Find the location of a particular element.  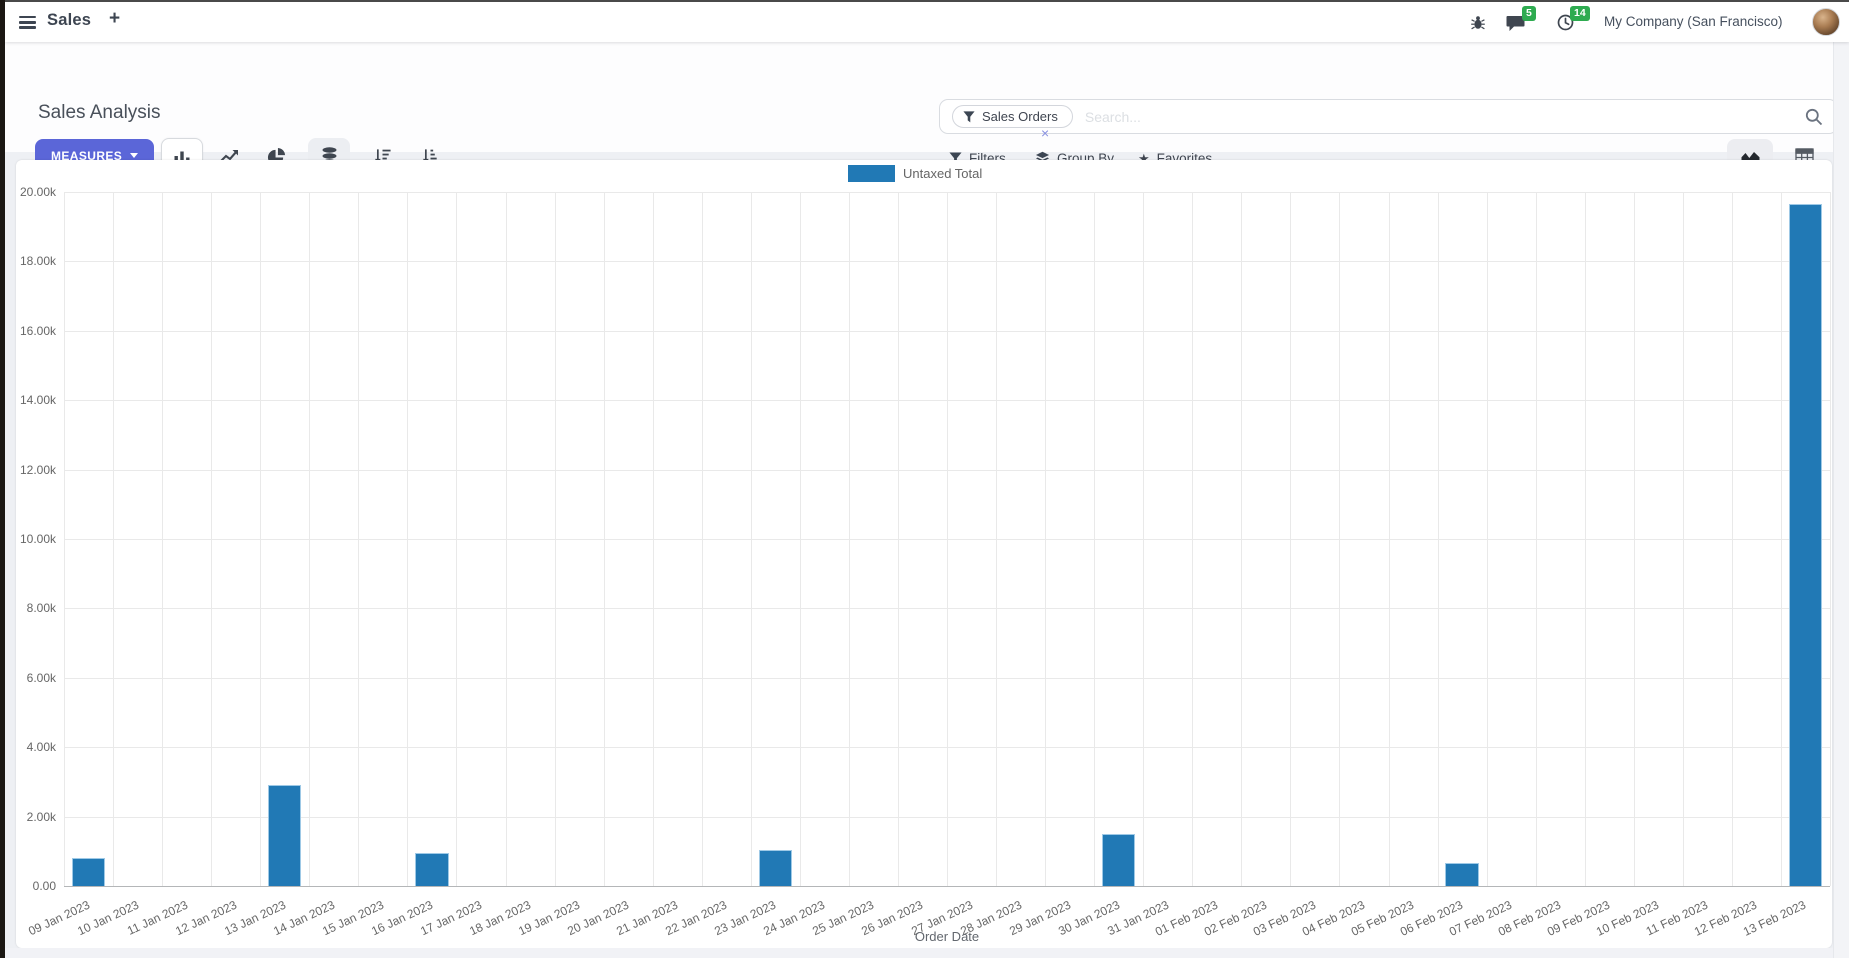

y-tick-label: 16.00k is located at coordinates (37, 330).